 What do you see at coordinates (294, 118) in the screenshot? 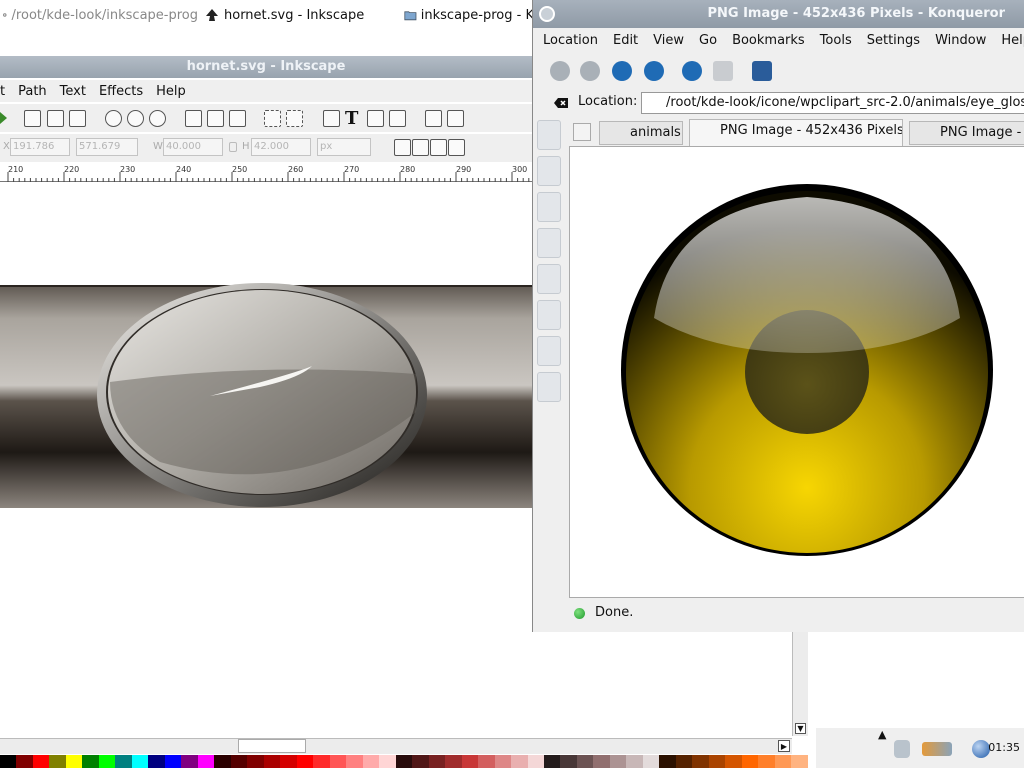
I see `transform-icon` at bounding box center [294, 118].